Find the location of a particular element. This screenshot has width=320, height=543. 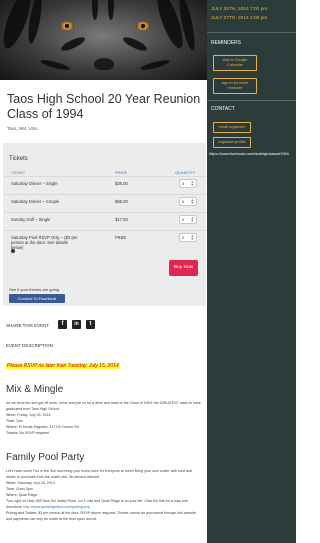

hero-tiger-image is located at coordinates (103, 40).